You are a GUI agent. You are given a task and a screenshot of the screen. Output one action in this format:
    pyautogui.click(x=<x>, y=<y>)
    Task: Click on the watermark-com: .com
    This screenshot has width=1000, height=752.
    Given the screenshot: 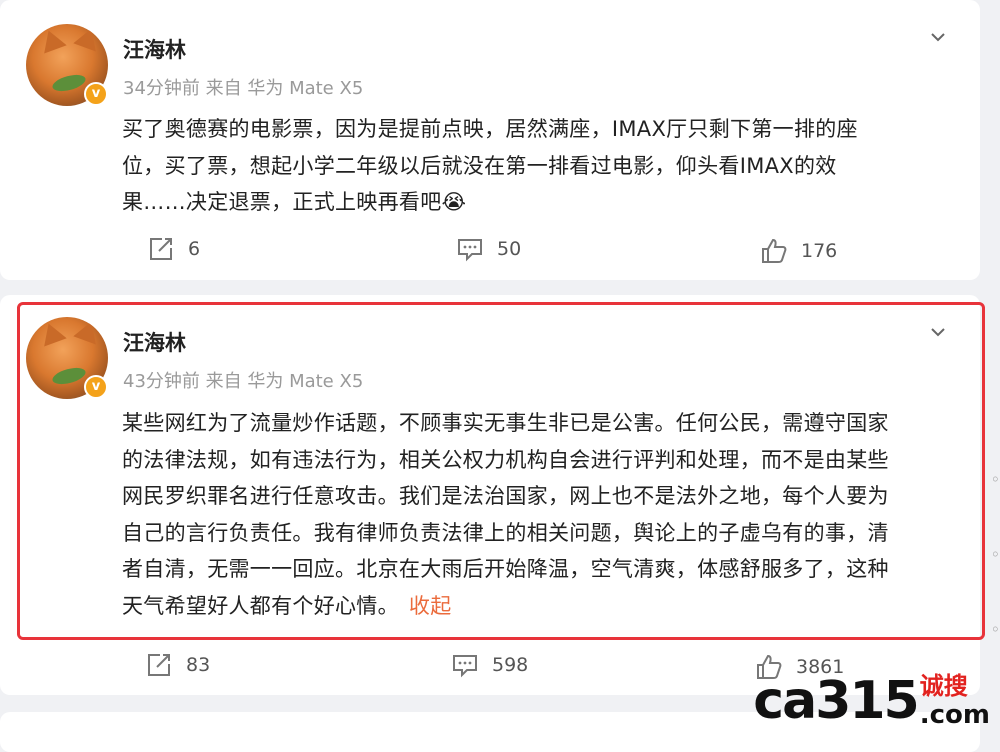 What is the action you would take?
    pyautogui.click(x=954, y=715)
    